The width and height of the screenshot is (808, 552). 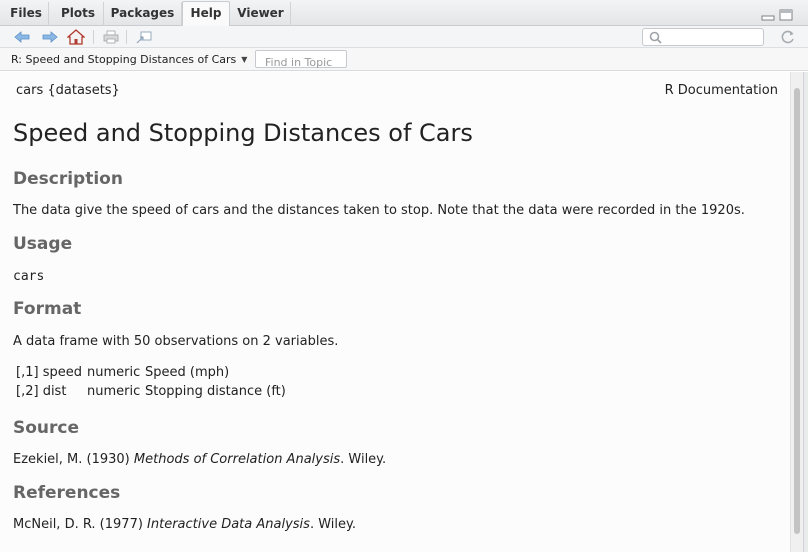 I want to click on pane-border, so click(x=805, y=312).